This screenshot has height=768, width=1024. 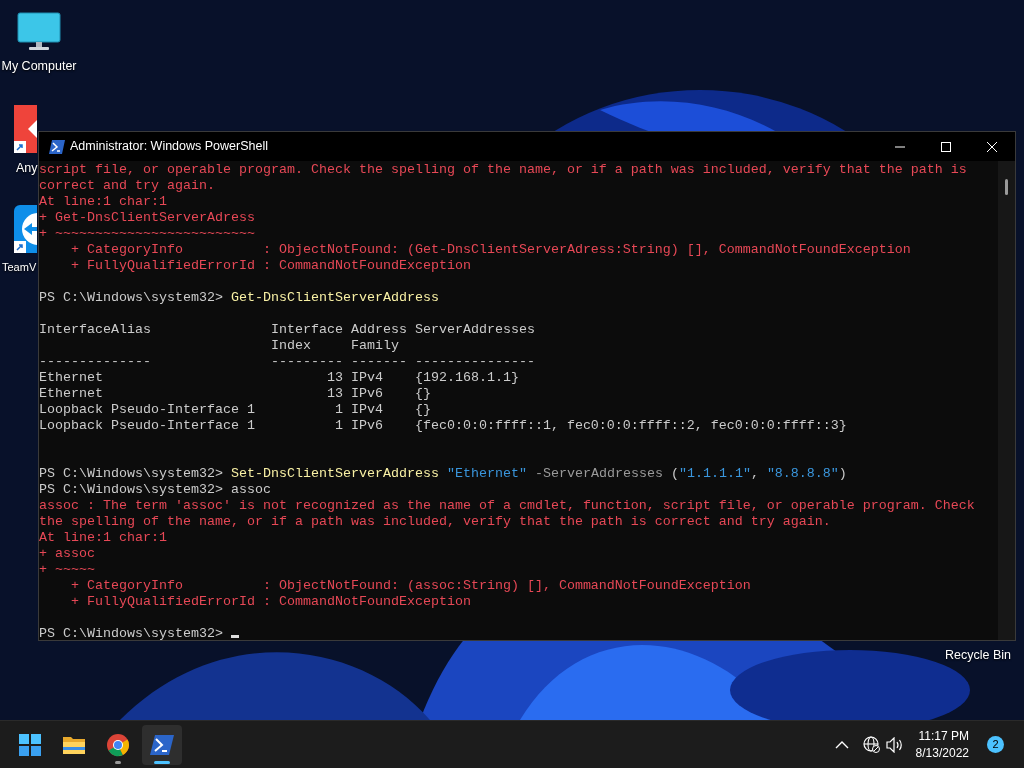 I want to click on scrollbar, so click(x=1006, y=400).